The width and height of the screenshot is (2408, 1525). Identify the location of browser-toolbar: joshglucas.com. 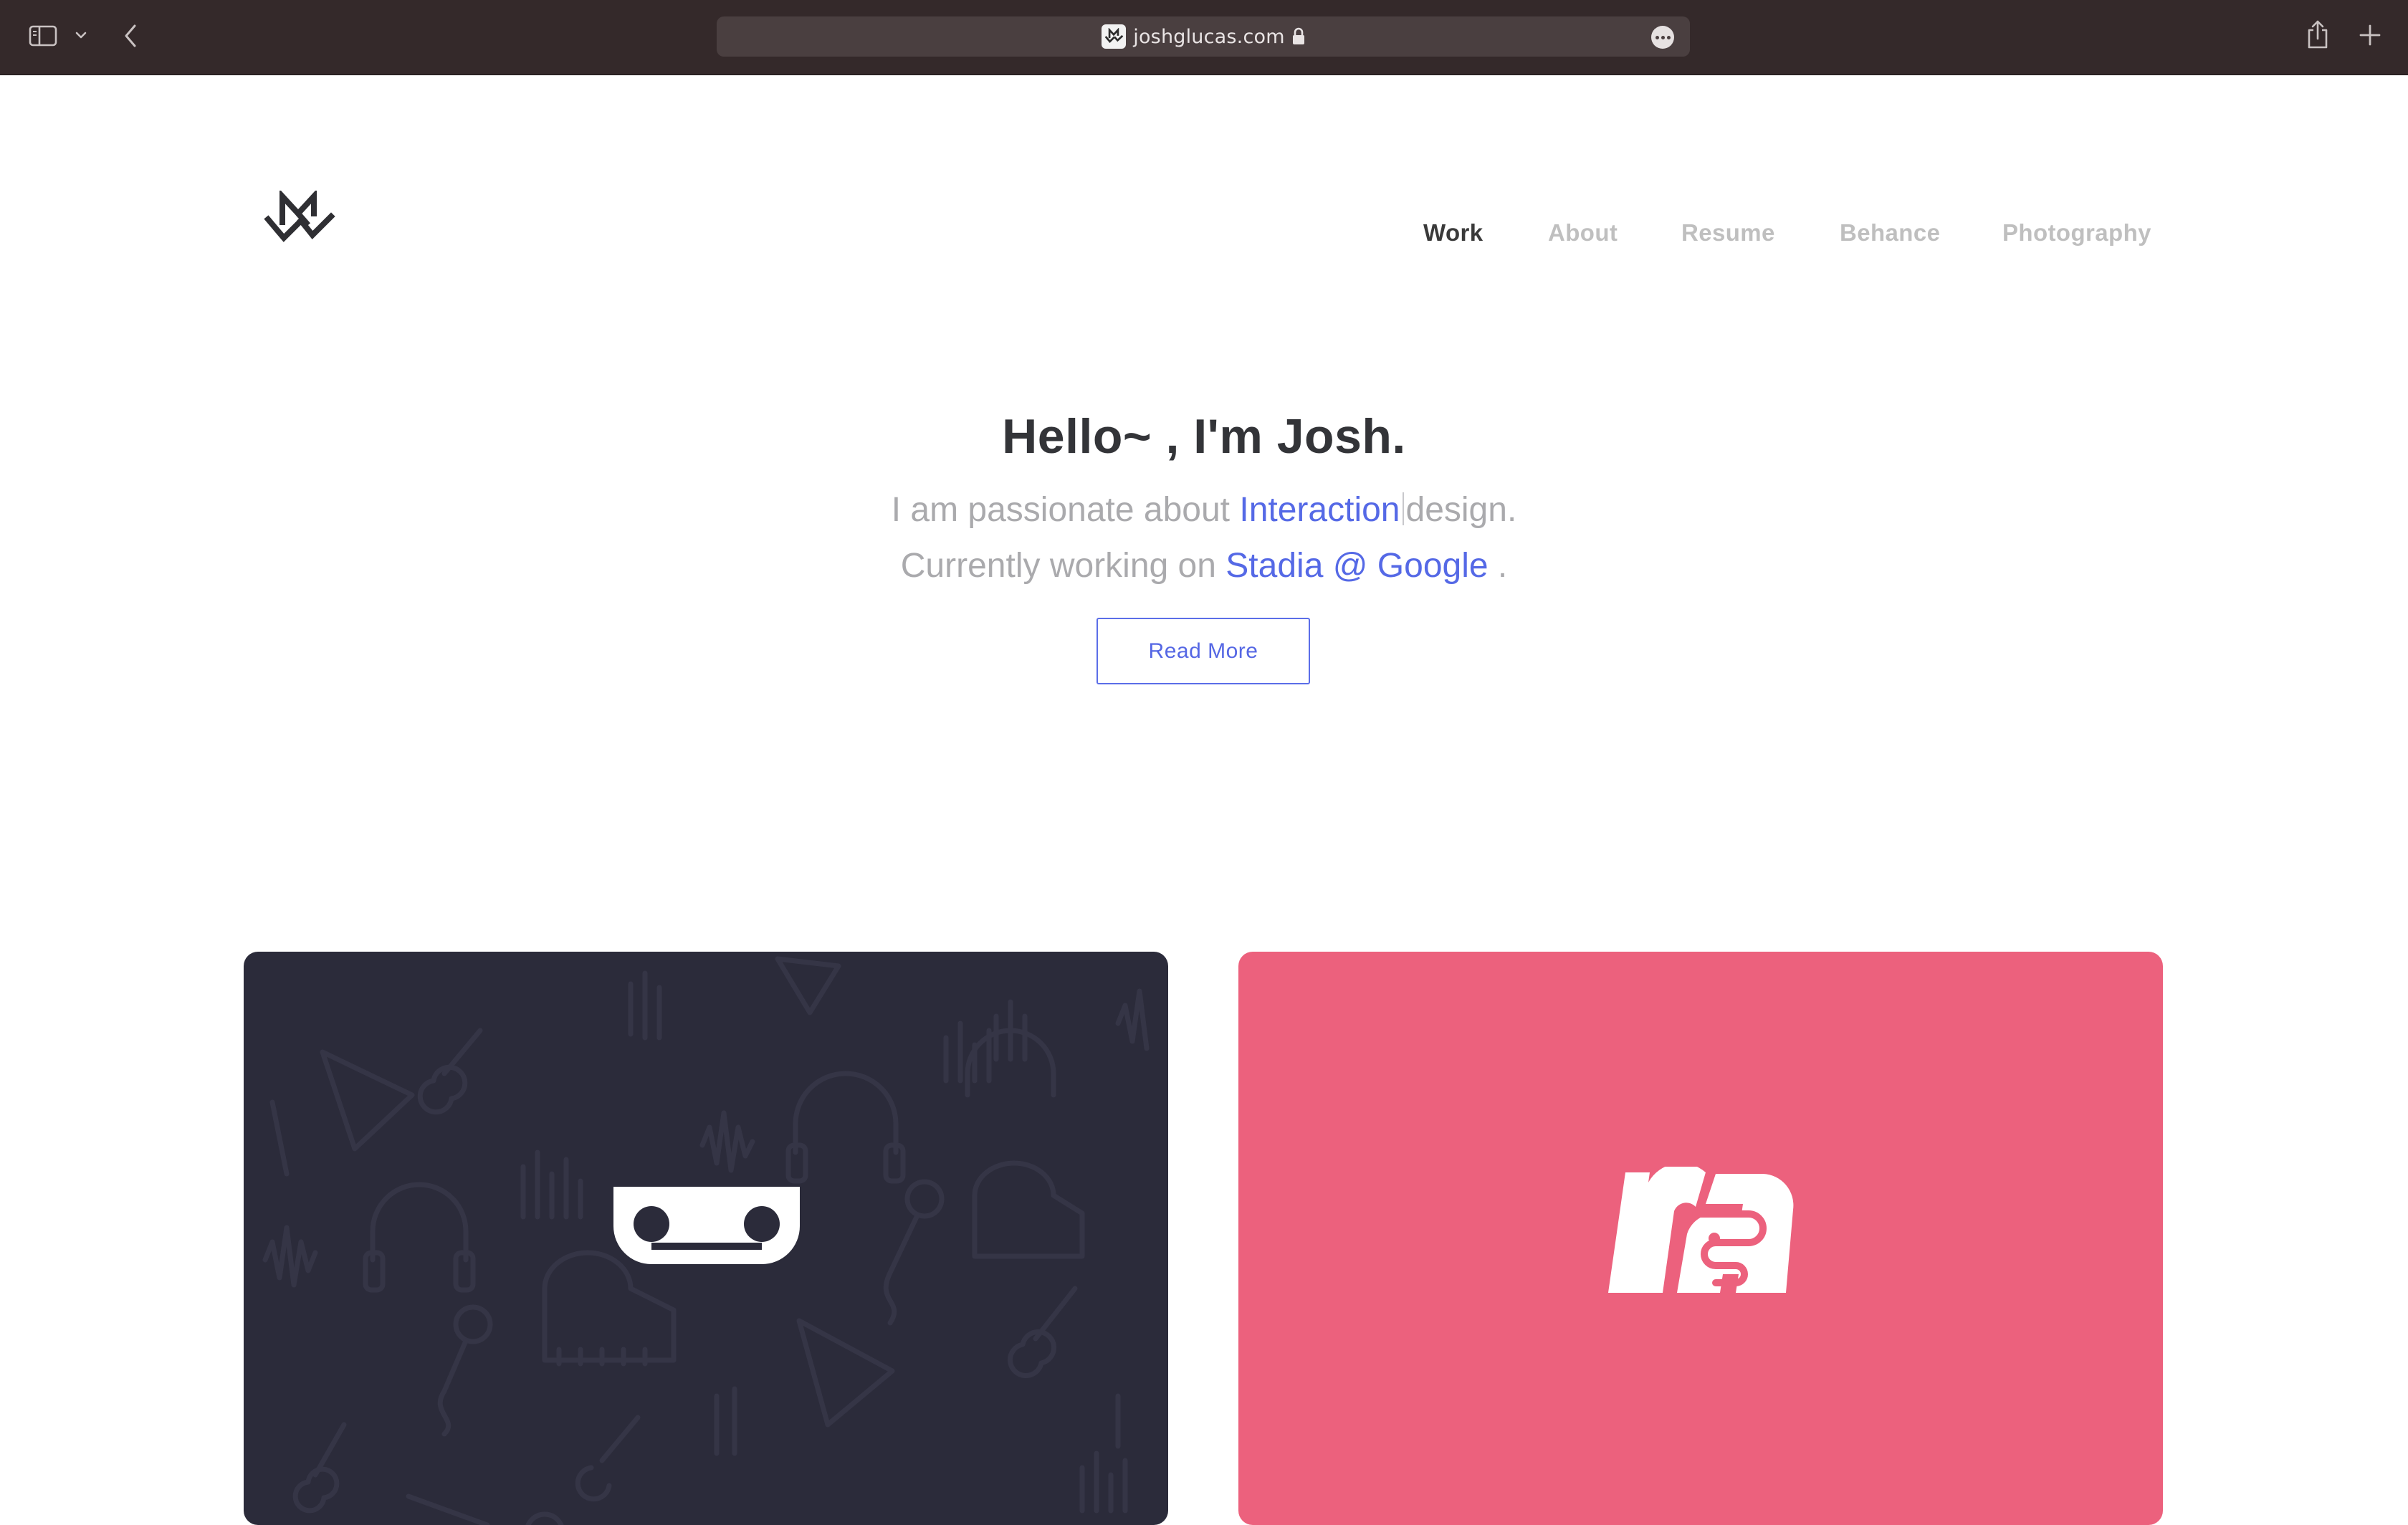
(1204, 37).